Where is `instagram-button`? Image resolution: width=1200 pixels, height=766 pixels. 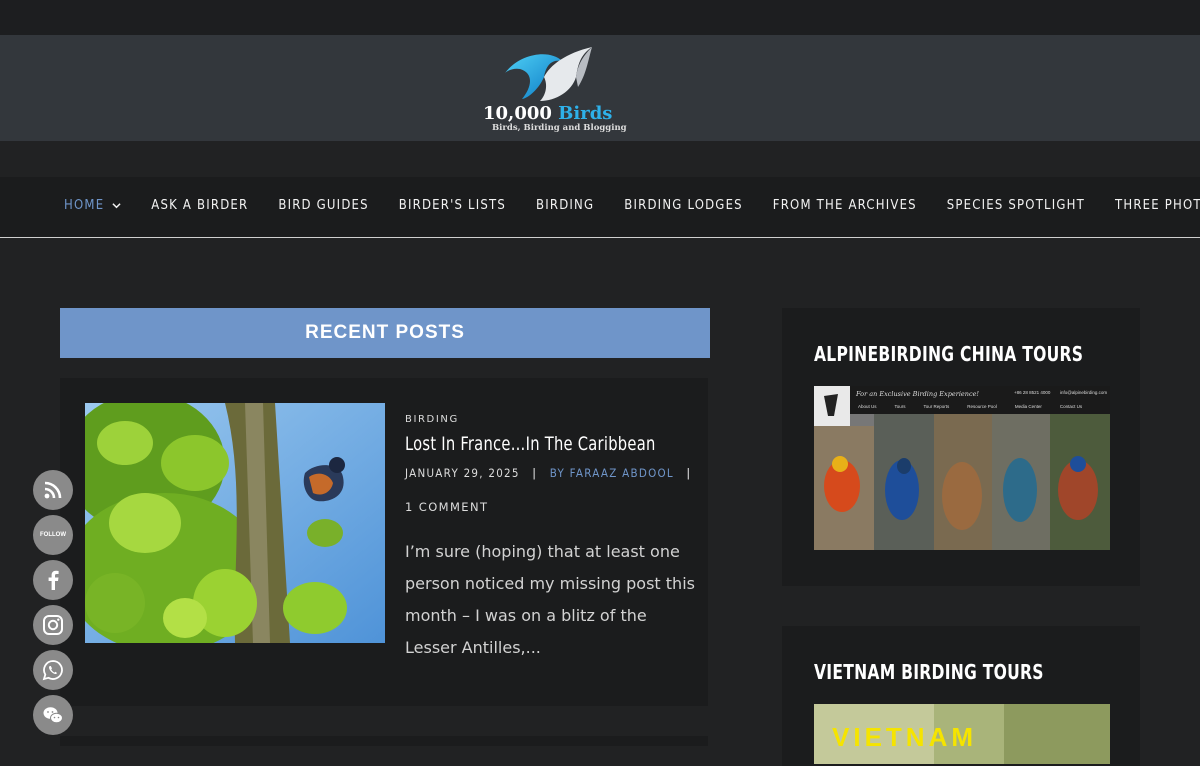 instagram-button is located at coordinates (53, 625).